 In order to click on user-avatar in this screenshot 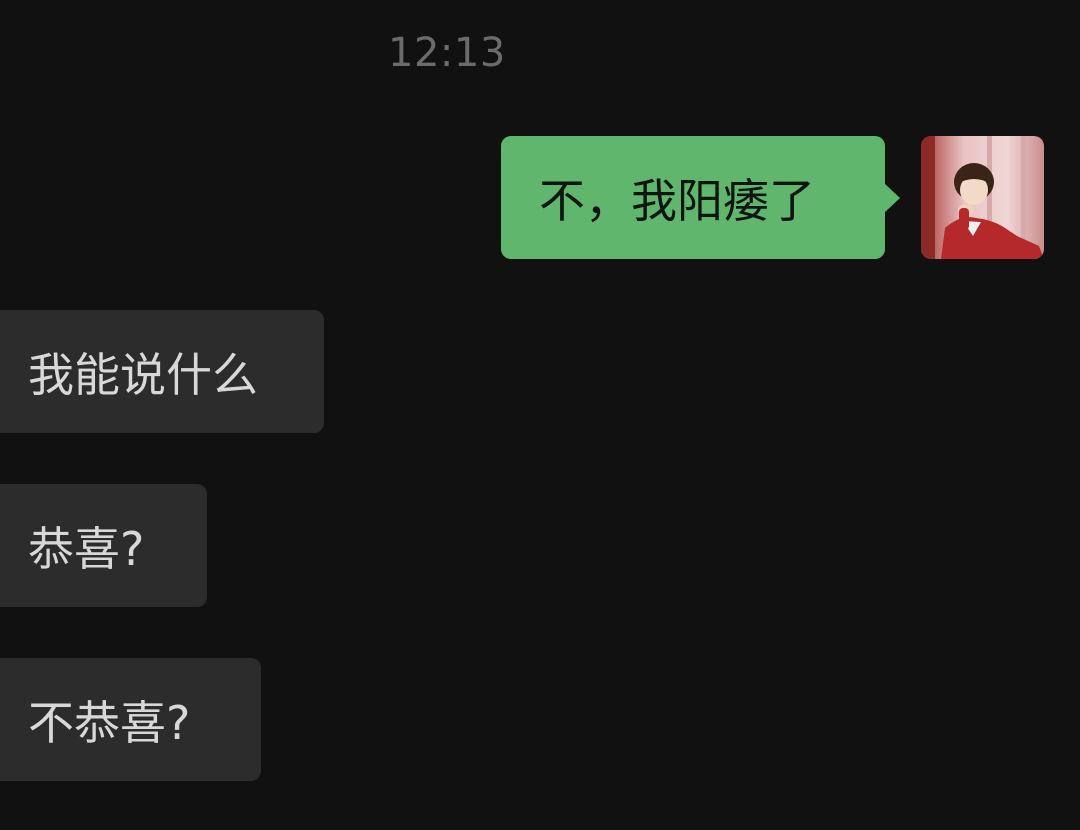, I will do `click(982, 197)`.